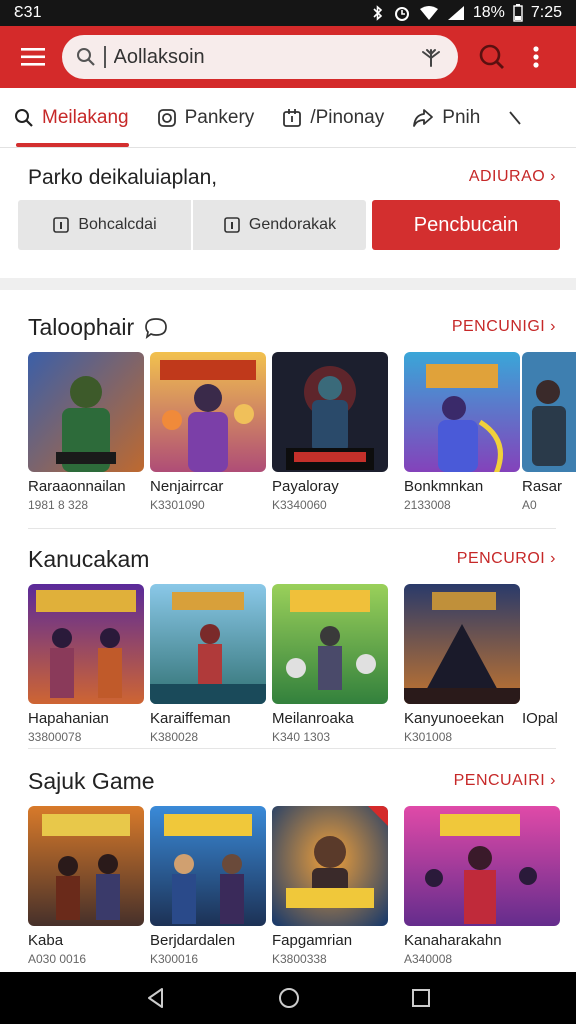 The width and height of the screenshot is (576, 1024). I want to click on game-card: Meilanroaka K340 1303, so click(330, 664).